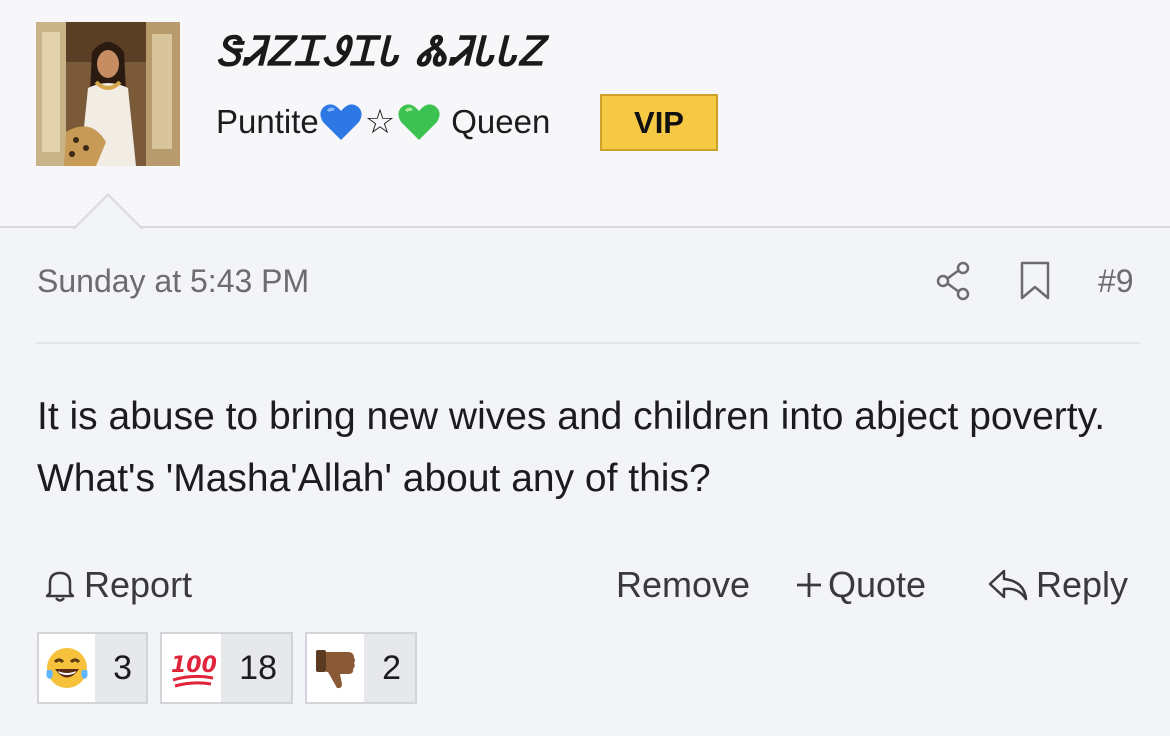 This screenshot has width=1170, height=736. I want to click on quote-label: Quote, so click(877, 584).